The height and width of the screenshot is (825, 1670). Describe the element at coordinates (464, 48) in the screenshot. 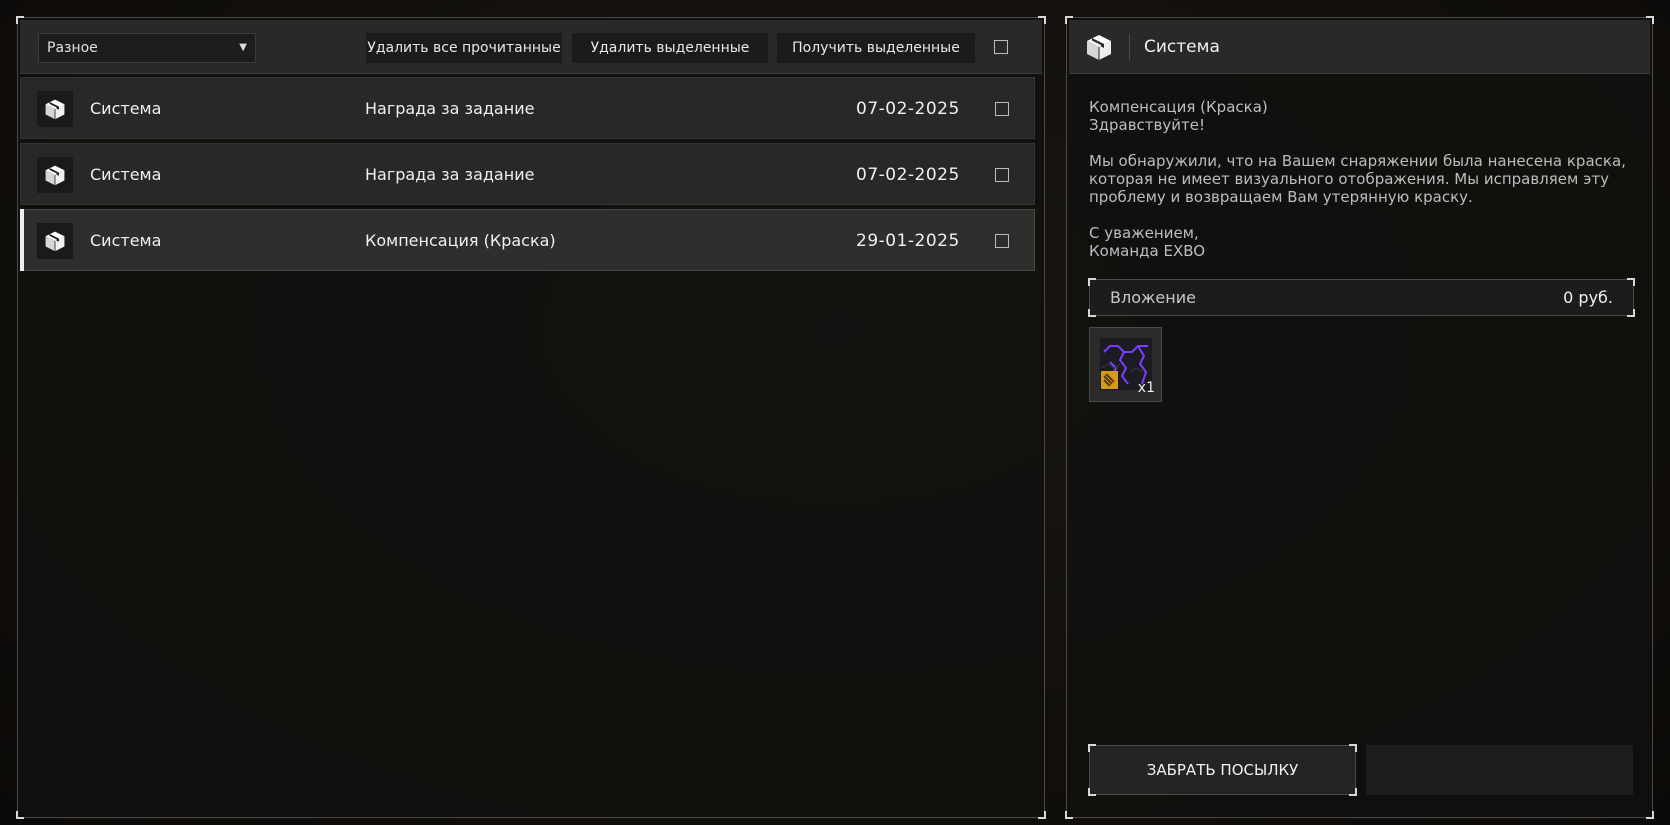

I see `delete-read-button: Удалить все прочитанные` at that location.